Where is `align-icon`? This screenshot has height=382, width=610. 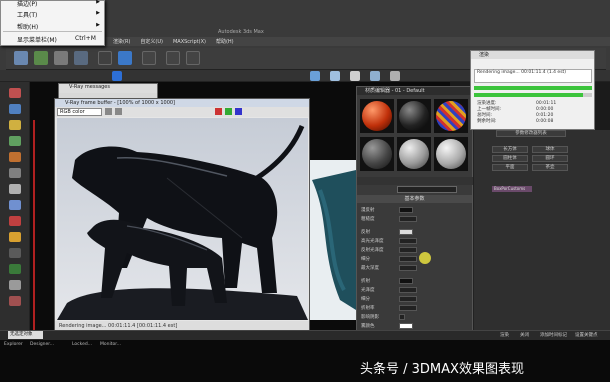
align-icon is located at coordinates (193, 58).